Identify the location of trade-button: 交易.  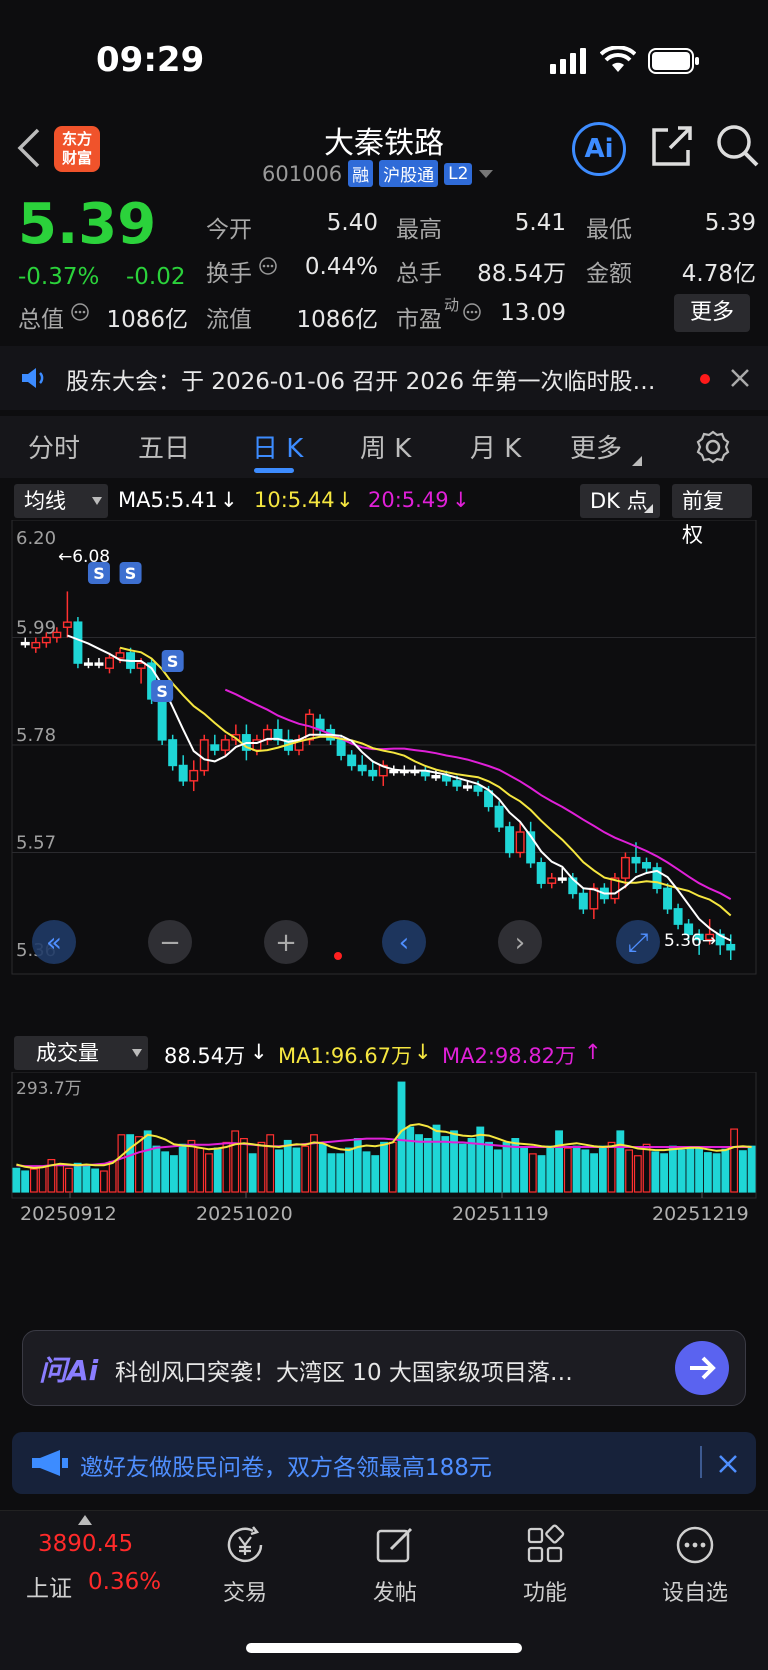
(245, 1565).